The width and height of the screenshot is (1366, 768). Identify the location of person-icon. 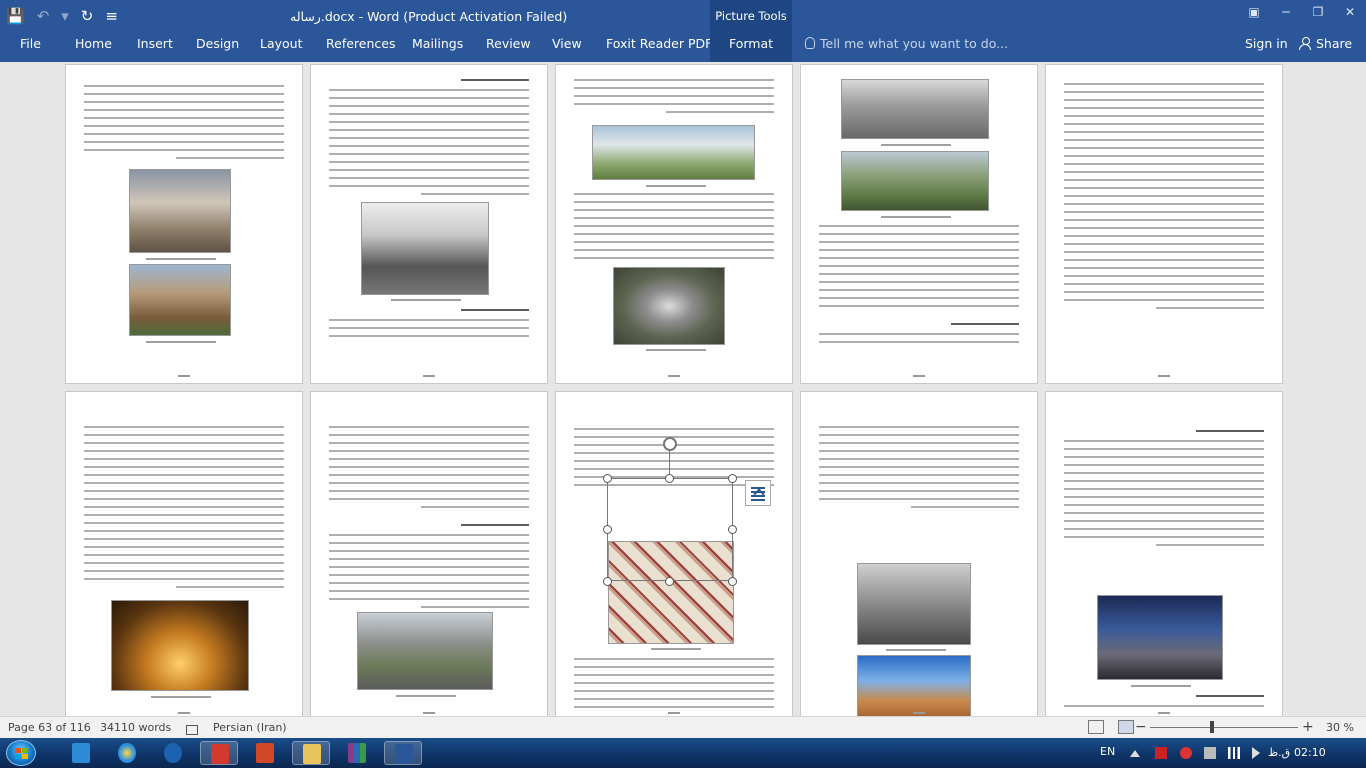
(1305, 43).